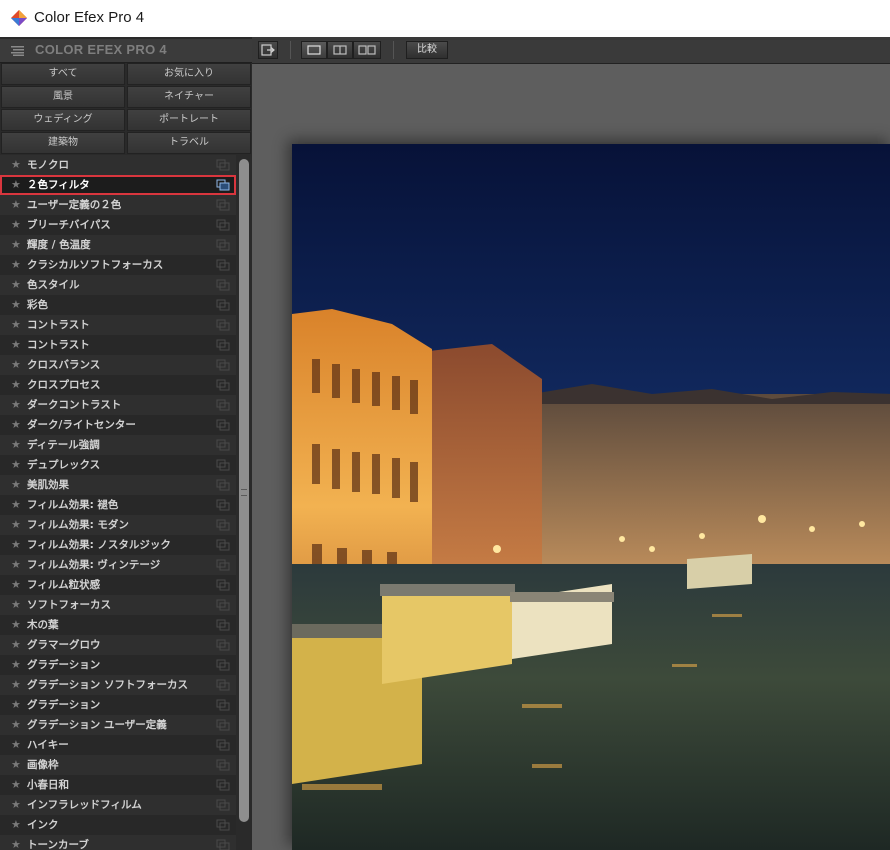 Image resolution: width=890 pixels, height=850 pixels. What do you see at coordinates (118, 565) in the screenshot?
I see `filter-item: ★ フィルム効果: ヴィンテージ` at bounding box center [118, 565].